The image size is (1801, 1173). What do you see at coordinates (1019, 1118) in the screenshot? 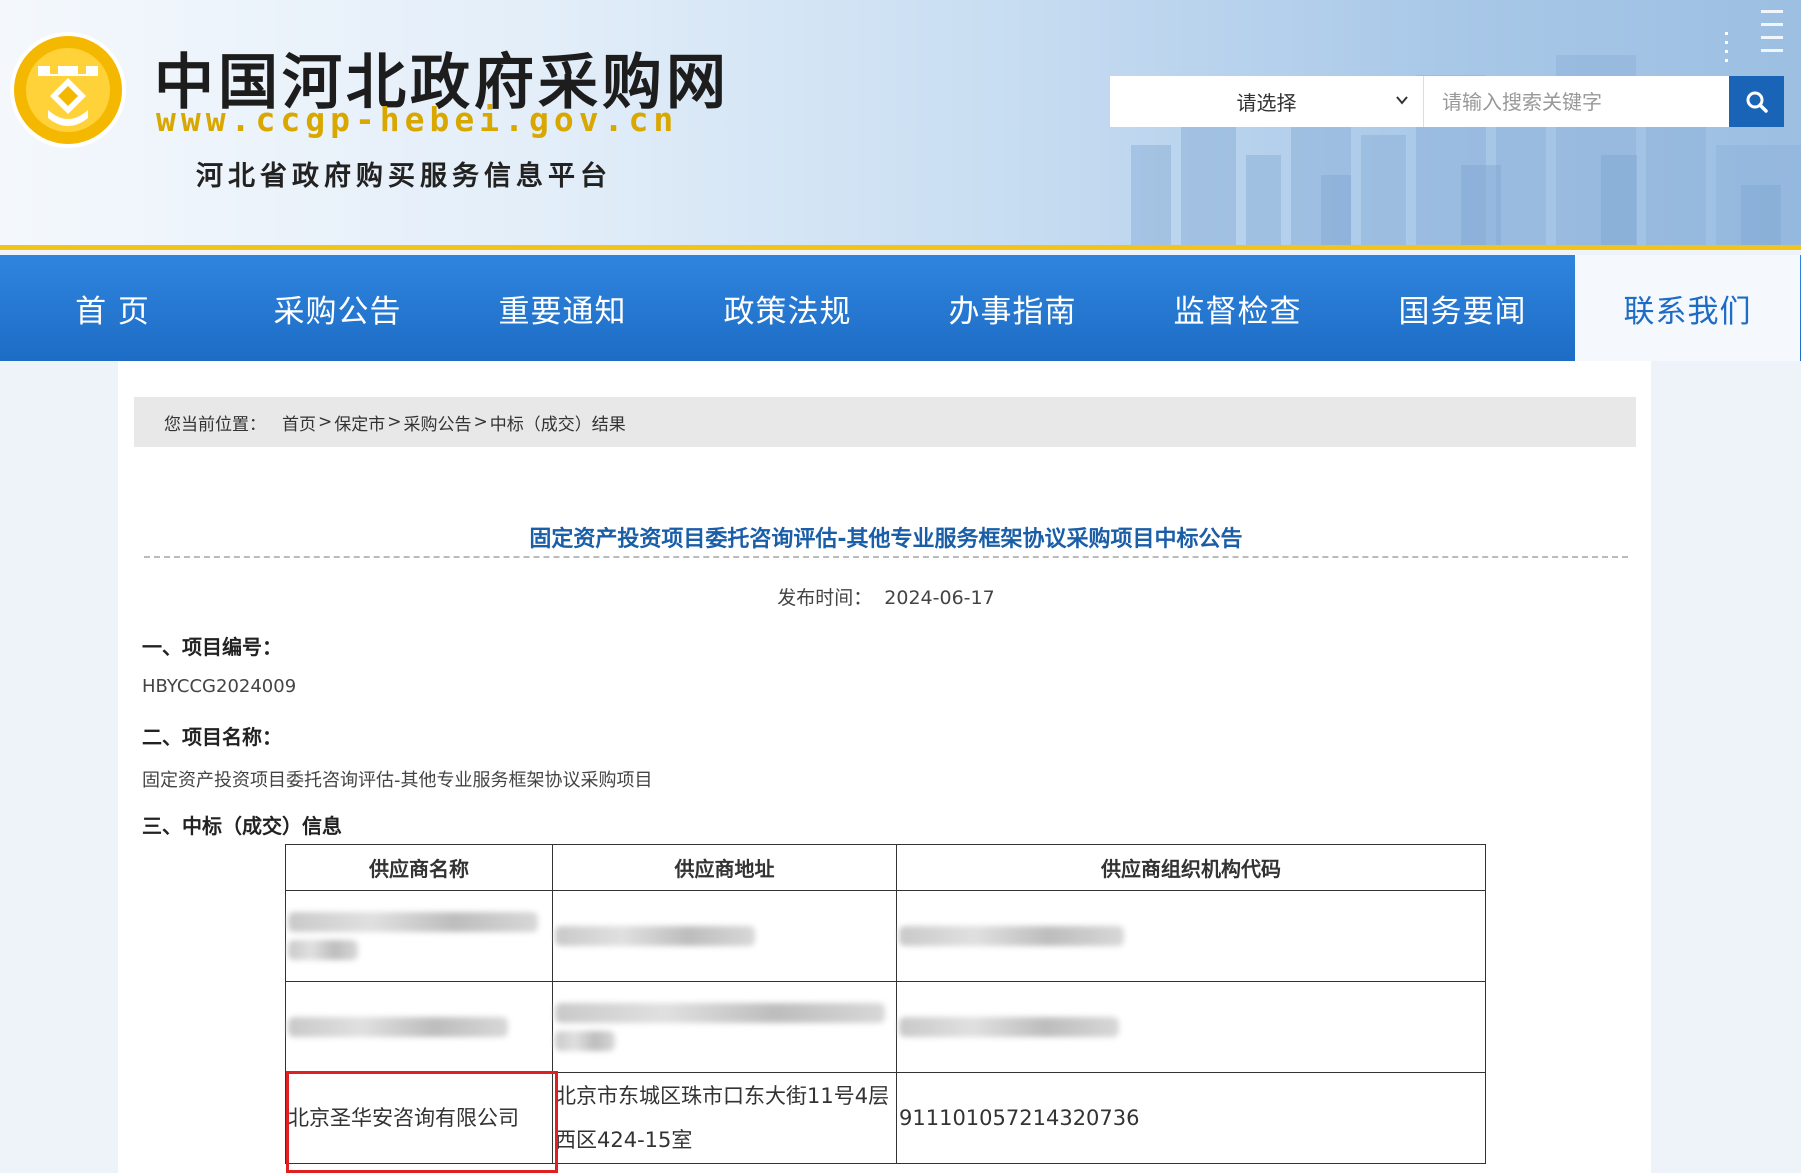
I see `supplier-code: 911101057214320736` at bounding box center [1019, 1118].